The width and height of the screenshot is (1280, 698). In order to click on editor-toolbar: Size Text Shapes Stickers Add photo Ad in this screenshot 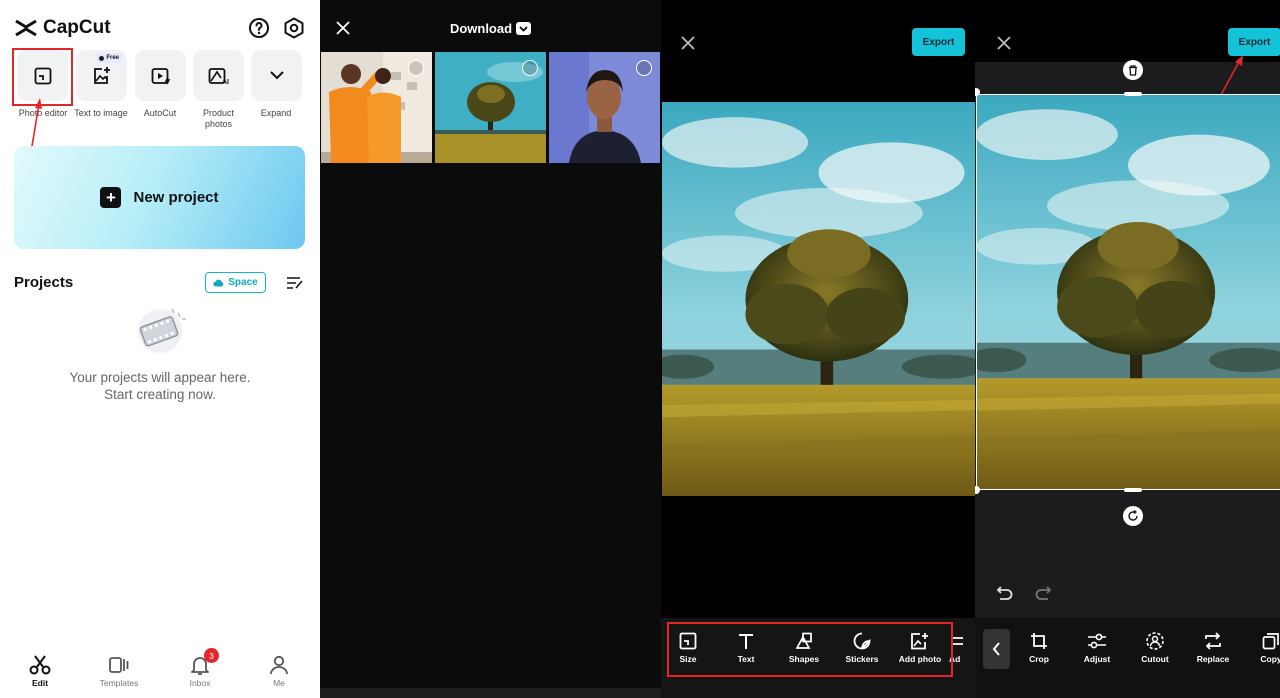, I will do `click(818, 658)`.